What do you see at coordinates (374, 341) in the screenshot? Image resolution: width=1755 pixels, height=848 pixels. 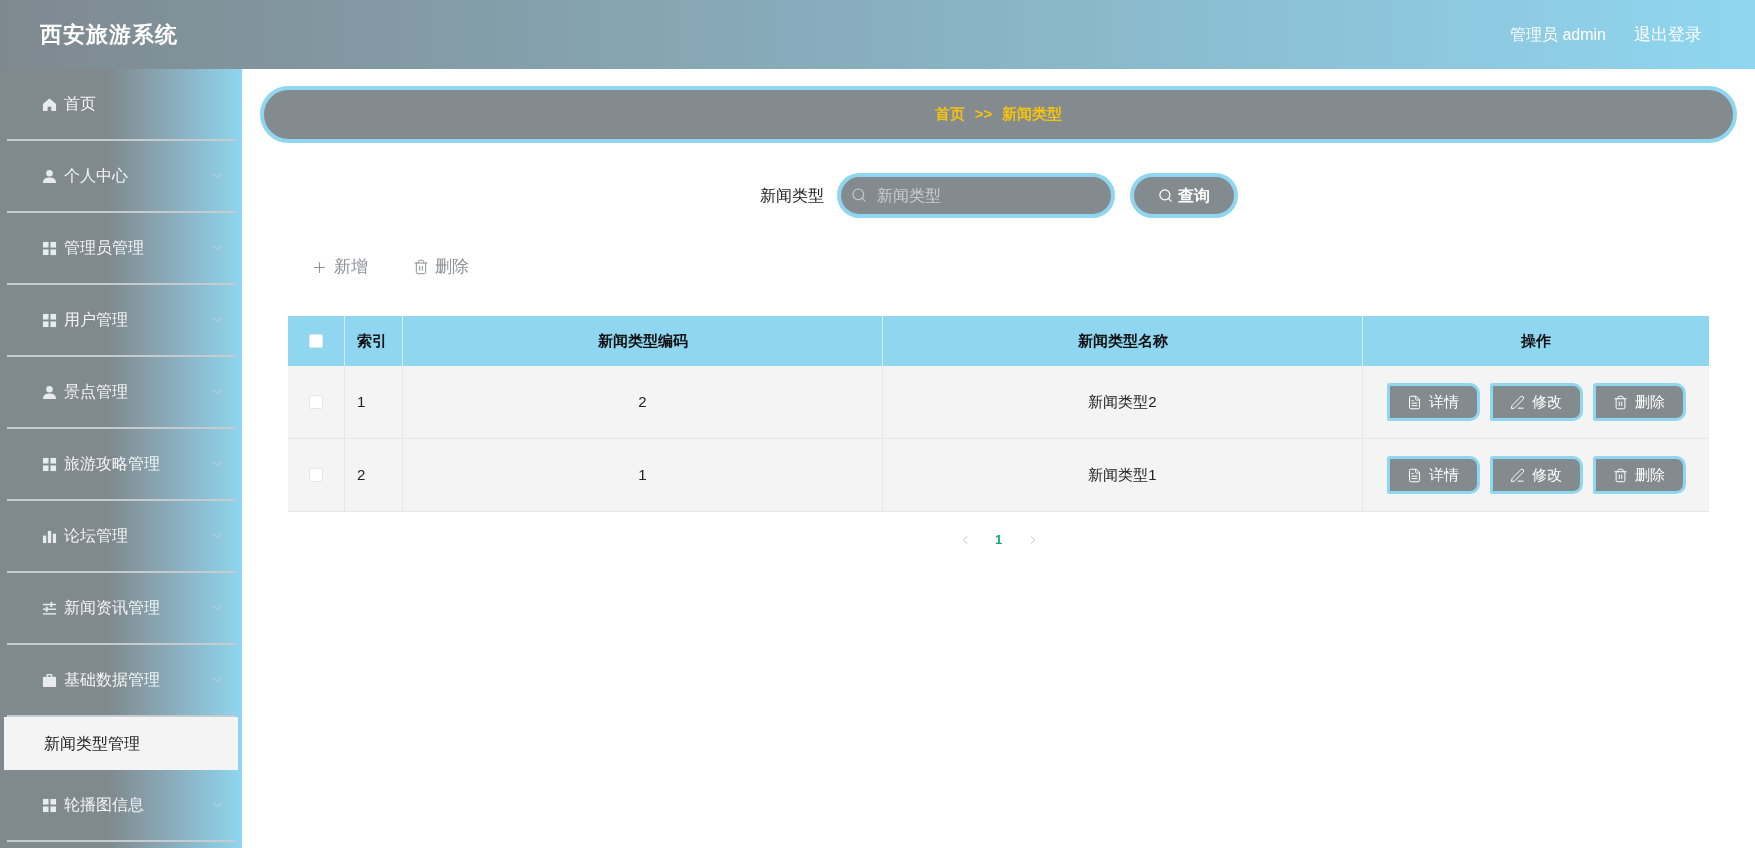 I see `header-cell: 索引` at bounding box center [374, 341].